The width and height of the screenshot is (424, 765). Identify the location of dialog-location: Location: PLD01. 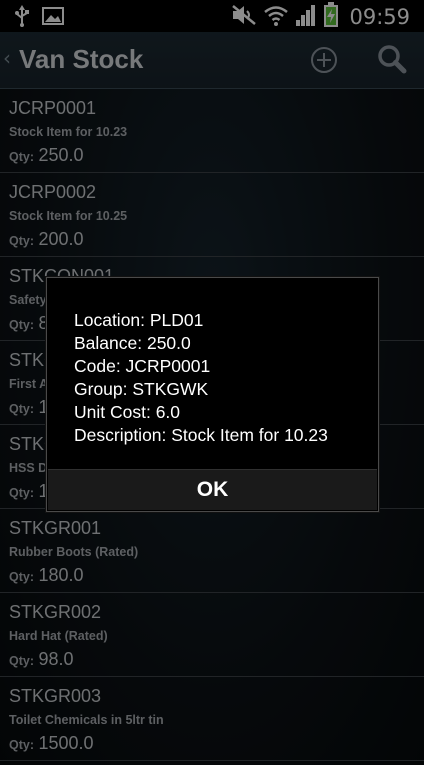
(139, 320).